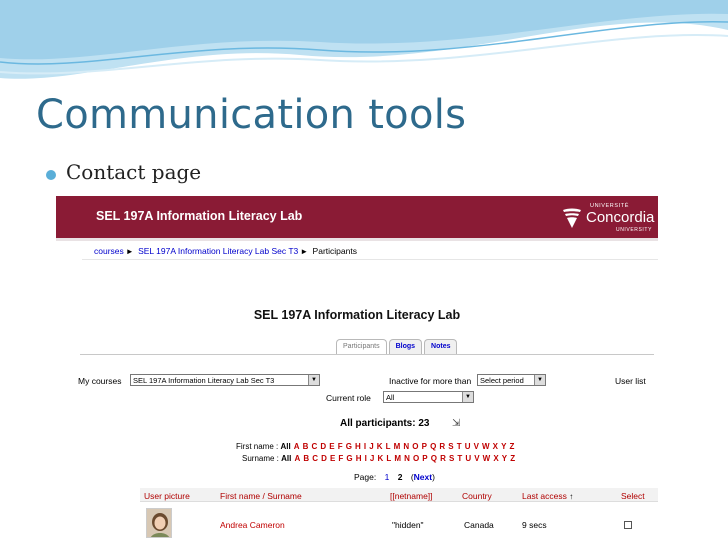 Image resolution: width=728 pixels, height=546 pixels. Describe the element at coordinates (340, 446) in the screenshot. I see `first-name-letter-f: F` at that location.